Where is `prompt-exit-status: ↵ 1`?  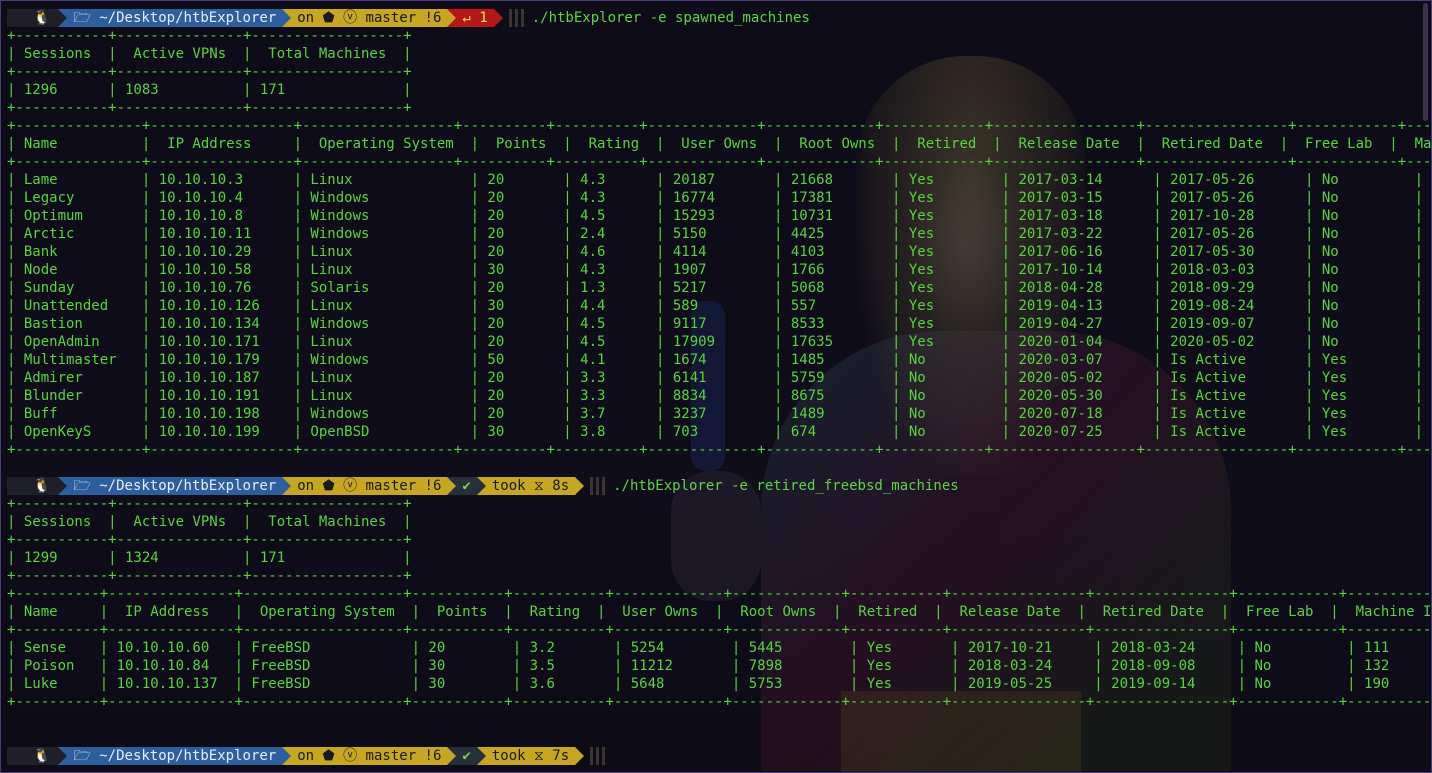 prompt-exit-status: ↵ 1 is located at coordinates (475, 18).